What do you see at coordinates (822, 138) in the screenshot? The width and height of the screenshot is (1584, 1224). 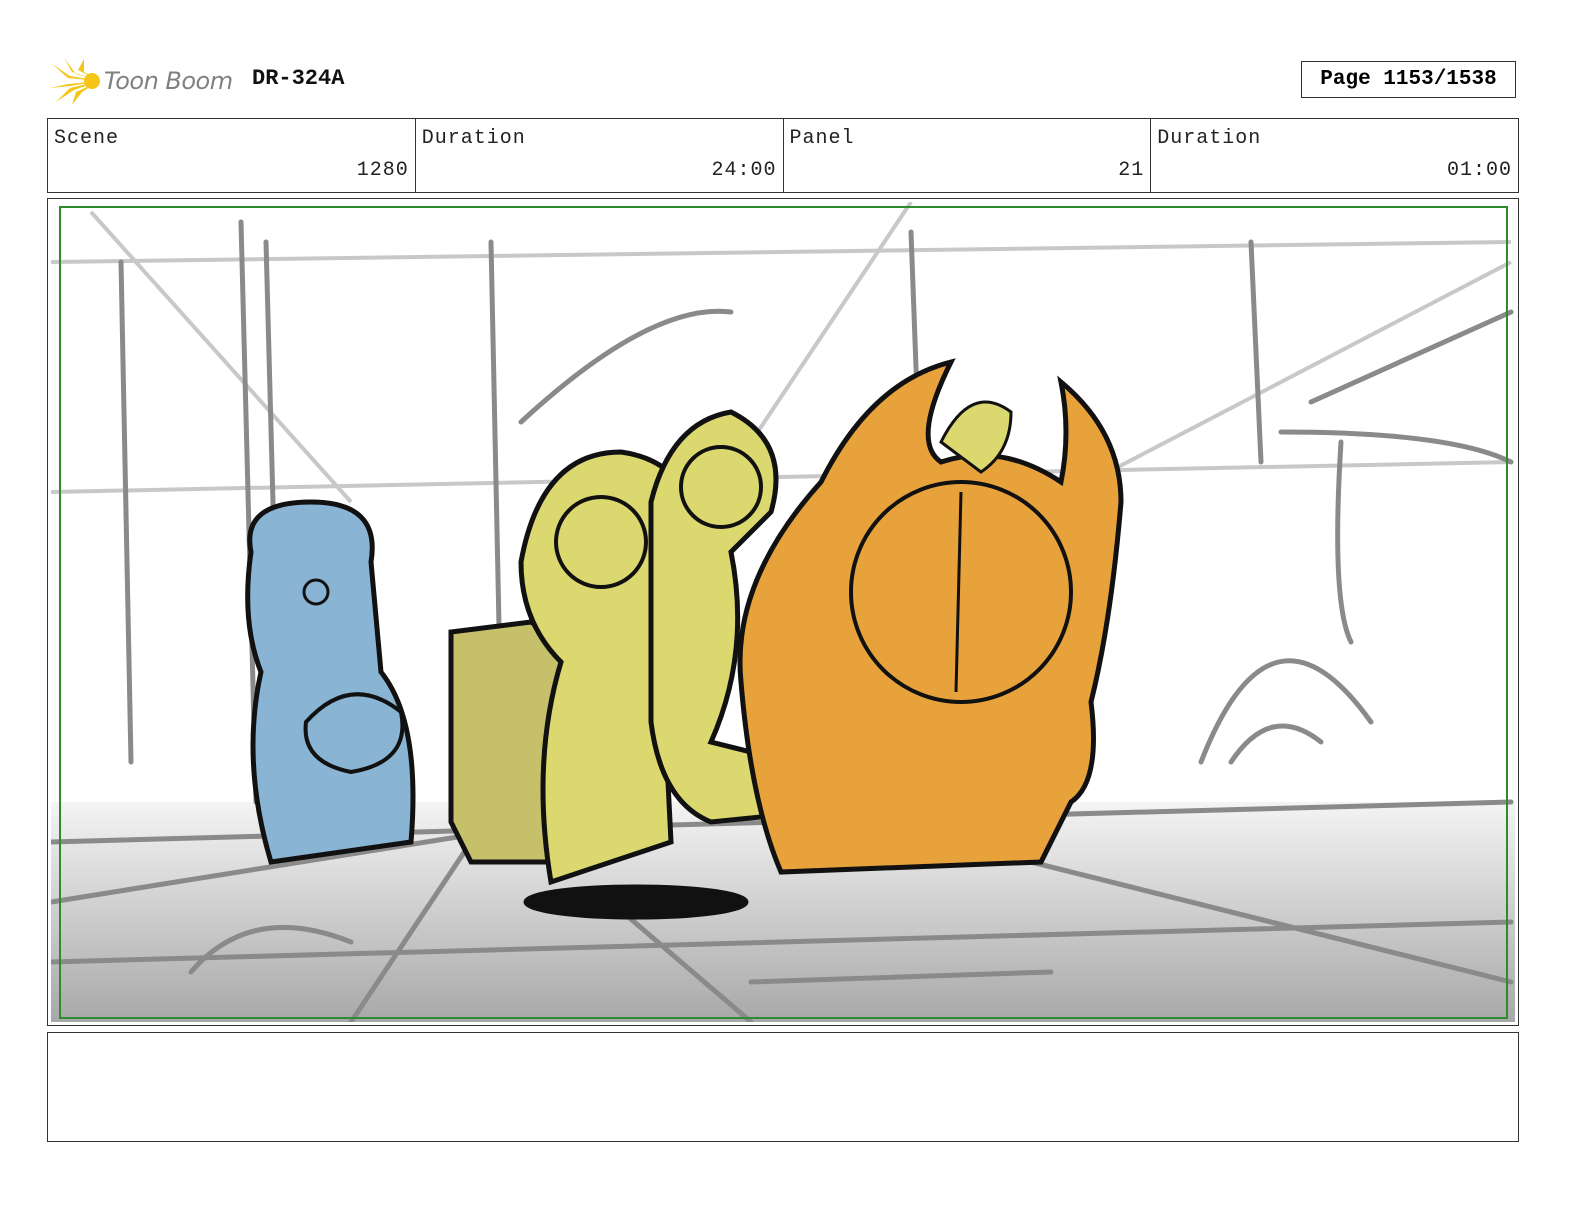 I see `panel-label: Panel` at bounding box center [822, 138].